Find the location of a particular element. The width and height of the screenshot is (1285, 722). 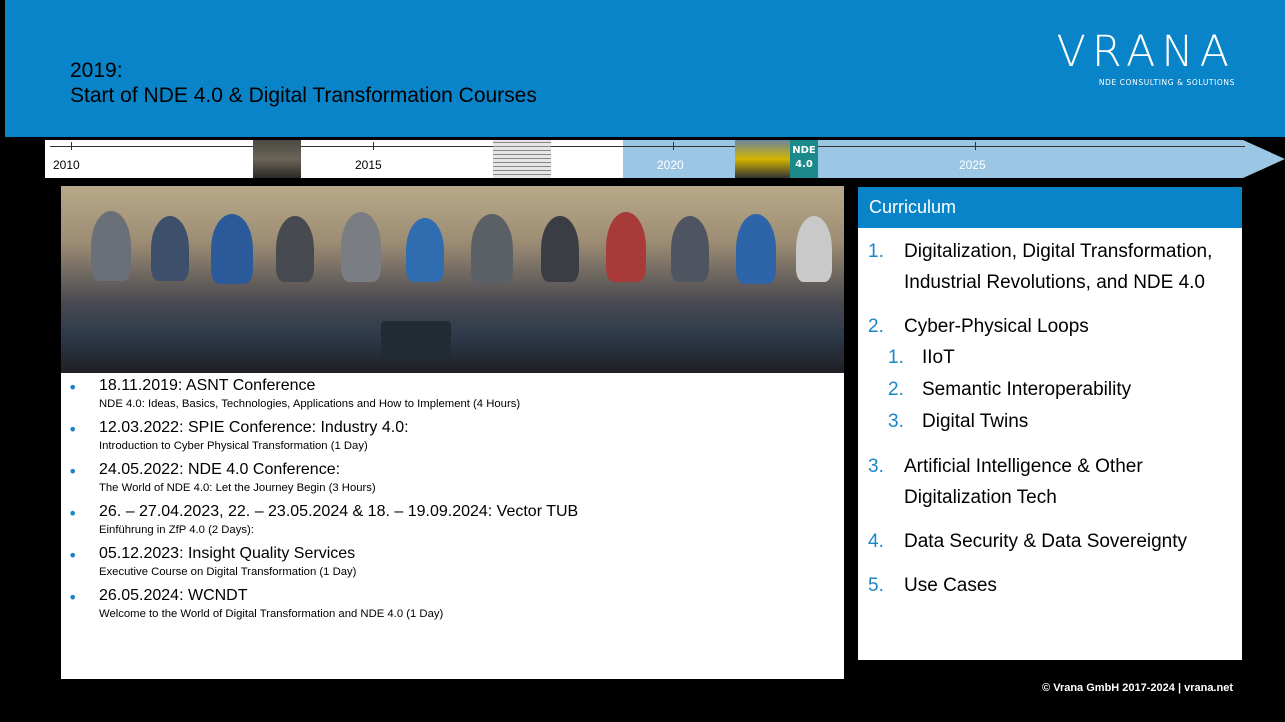

timeline-arrowhead is located at coordinates (1264, 159).